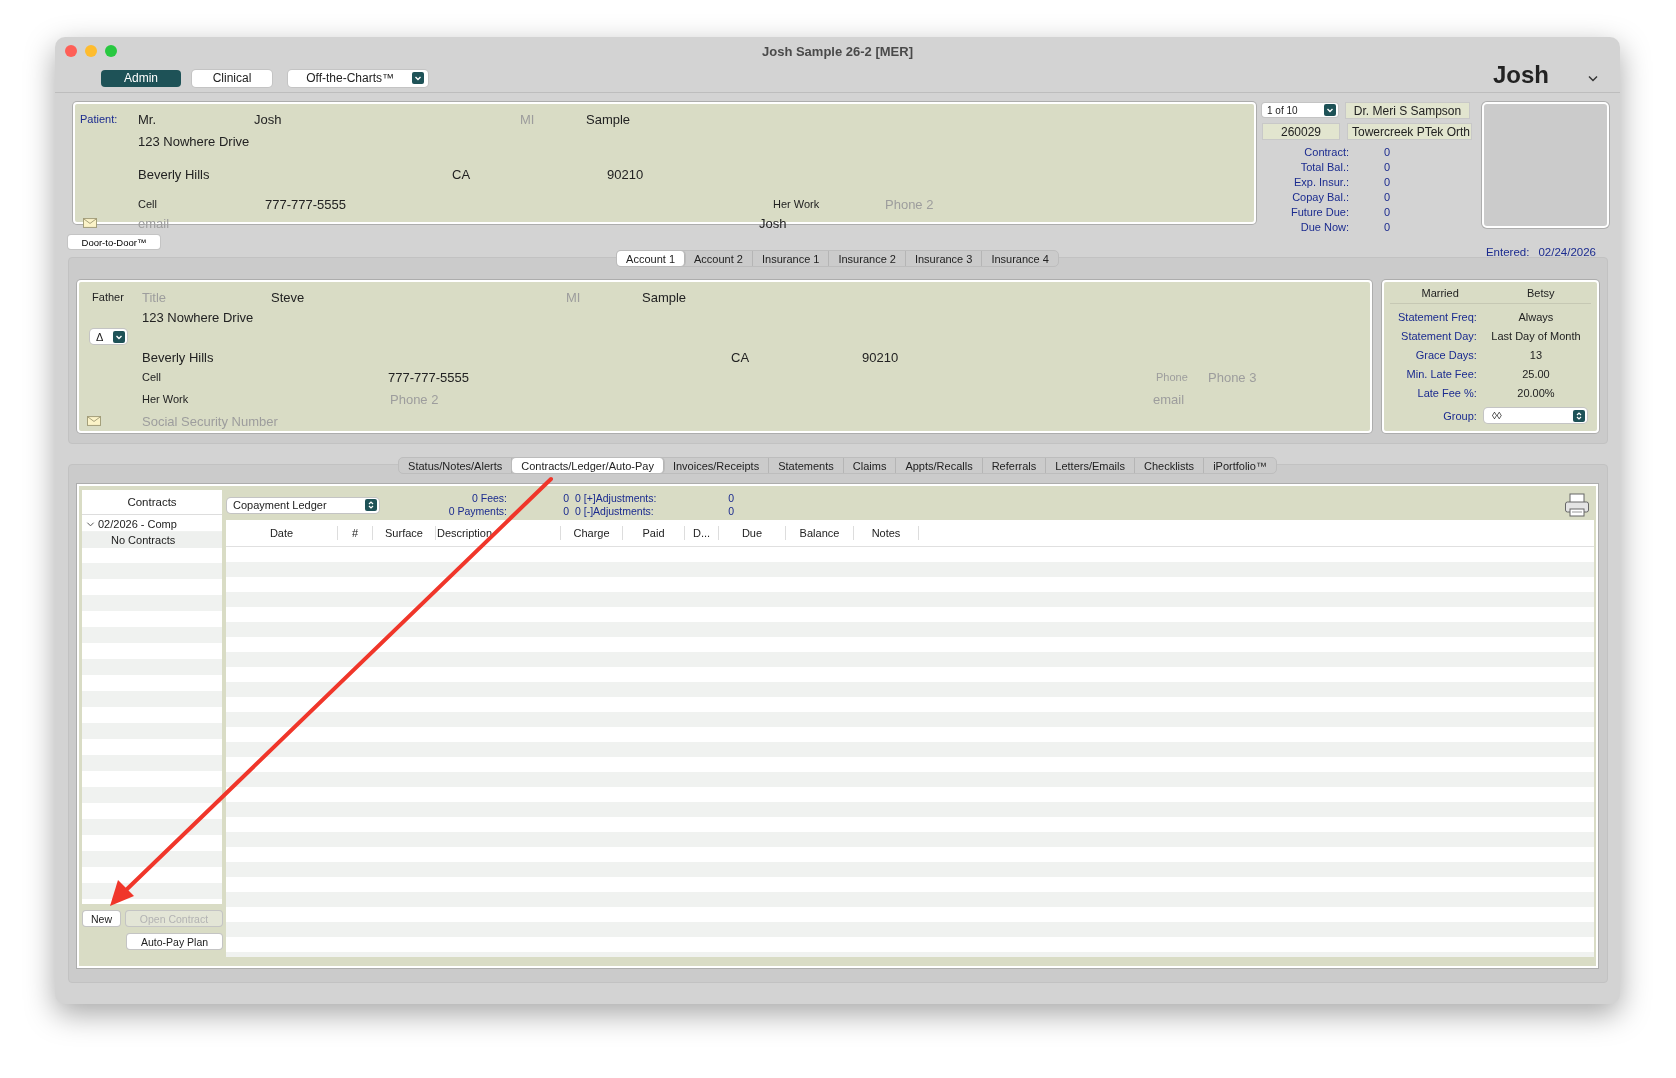  Describe the element at coordinates (791, 258) in the screenshot. I see `account-tab: Insurance 1` at that location.